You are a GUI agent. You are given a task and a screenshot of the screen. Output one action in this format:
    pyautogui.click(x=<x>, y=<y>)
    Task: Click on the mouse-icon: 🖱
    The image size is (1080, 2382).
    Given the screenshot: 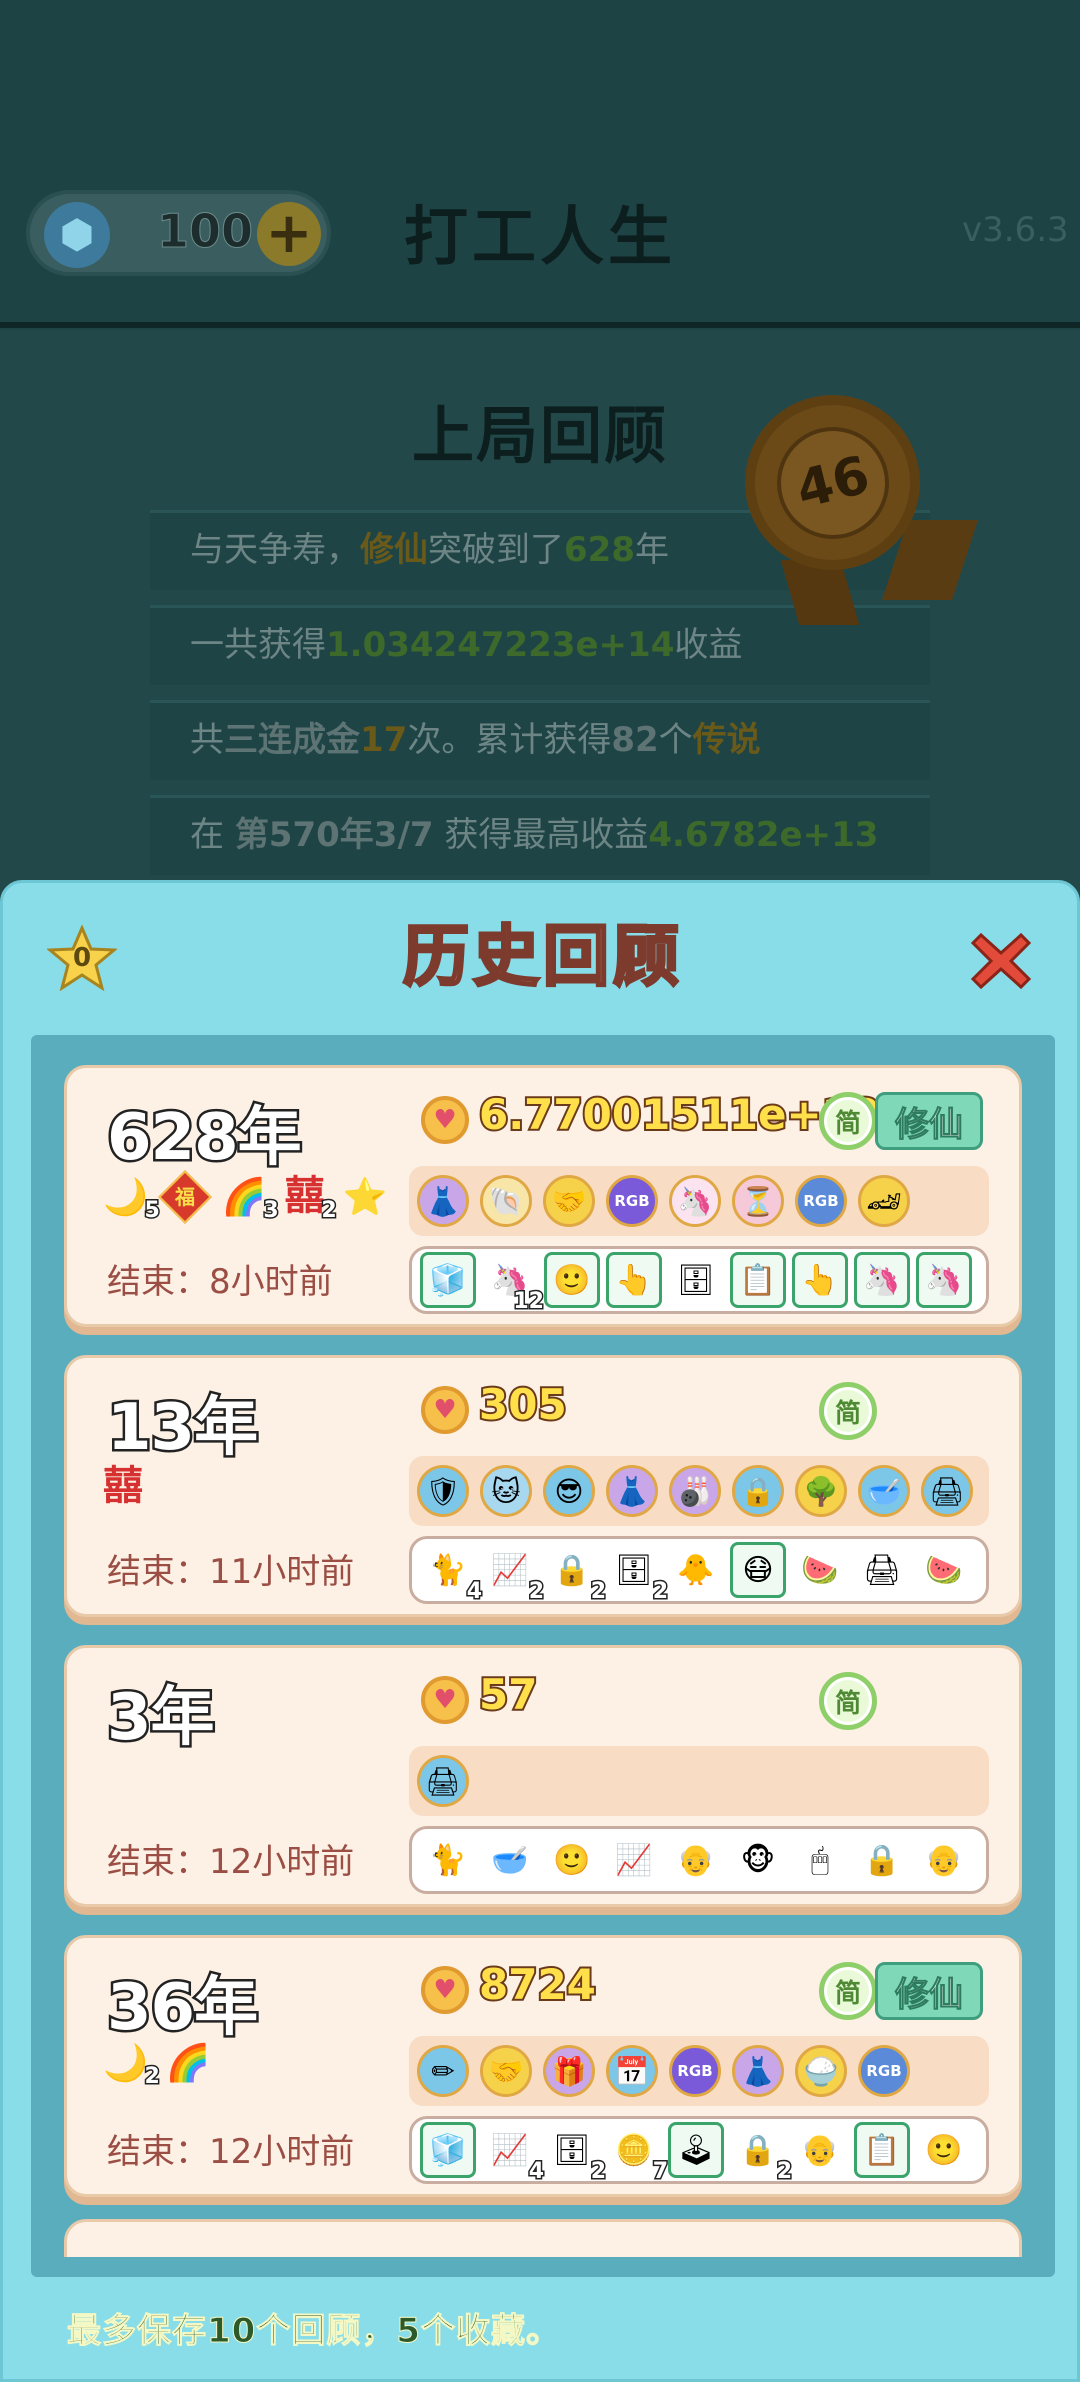 What is the action you would take?
    pyautogui.click(x=820, y=1860)
    